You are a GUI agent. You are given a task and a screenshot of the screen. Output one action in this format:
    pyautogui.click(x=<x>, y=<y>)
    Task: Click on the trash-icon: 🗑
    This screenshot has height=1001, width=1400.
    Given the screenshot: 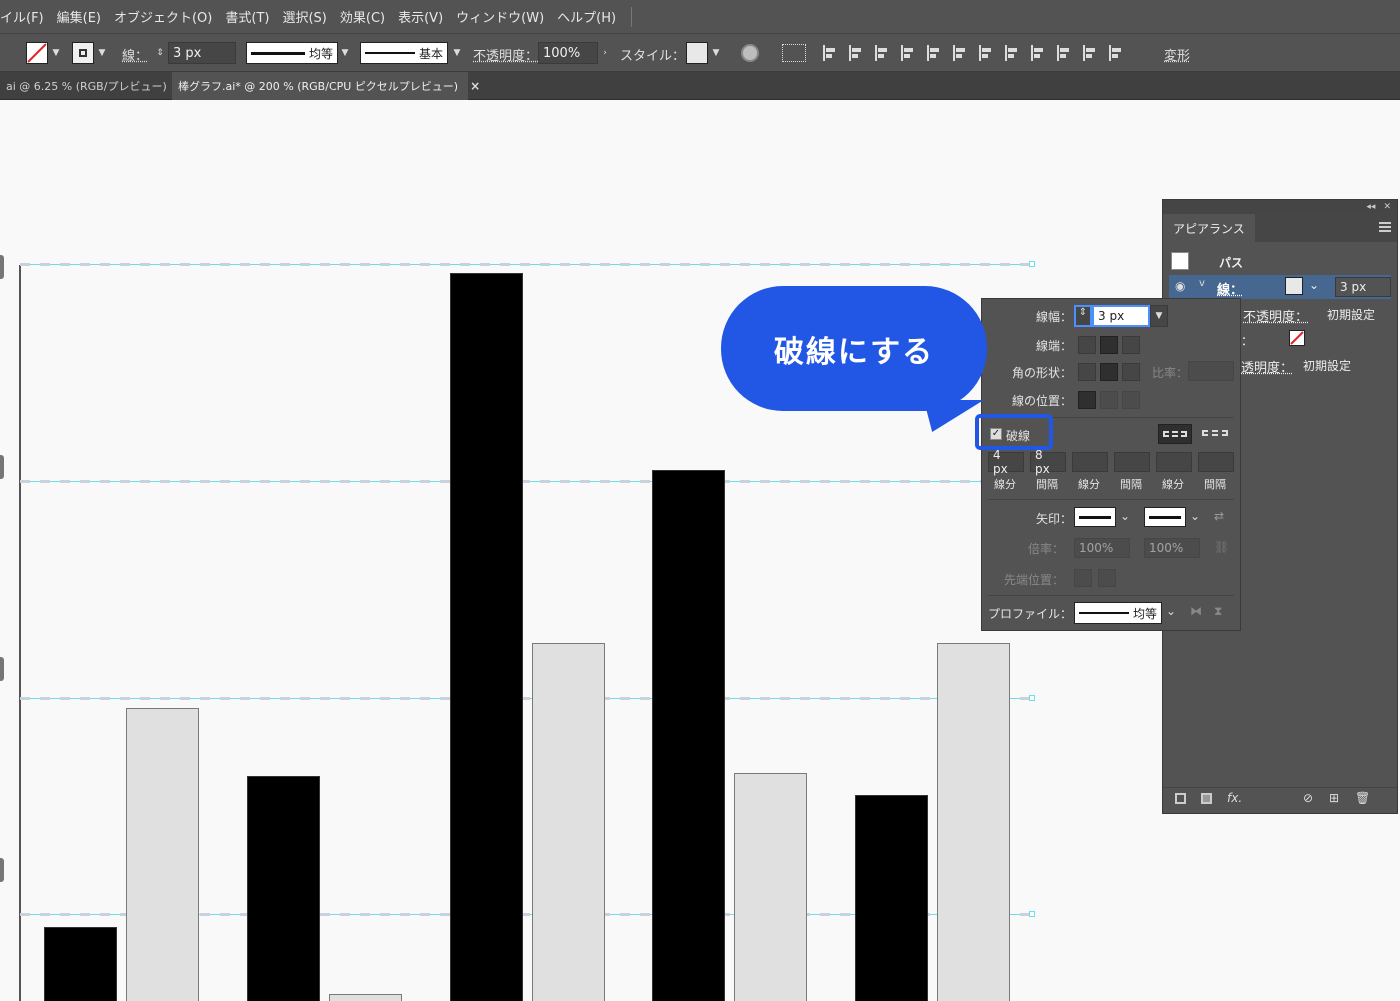 What is the action you would take?
    pyautogui.click(x=1362, y=798)
    